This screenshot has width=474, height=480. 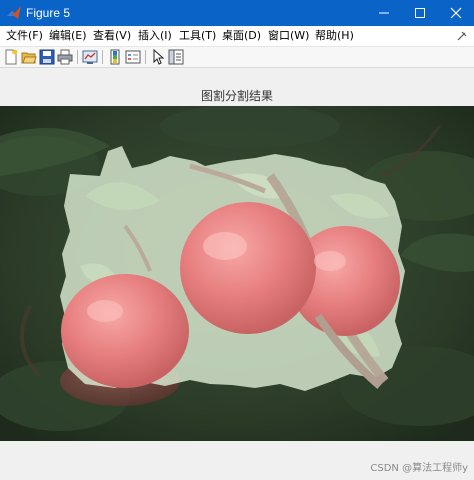 I want to click on new-figure-icon, so click(x=11, y=57).